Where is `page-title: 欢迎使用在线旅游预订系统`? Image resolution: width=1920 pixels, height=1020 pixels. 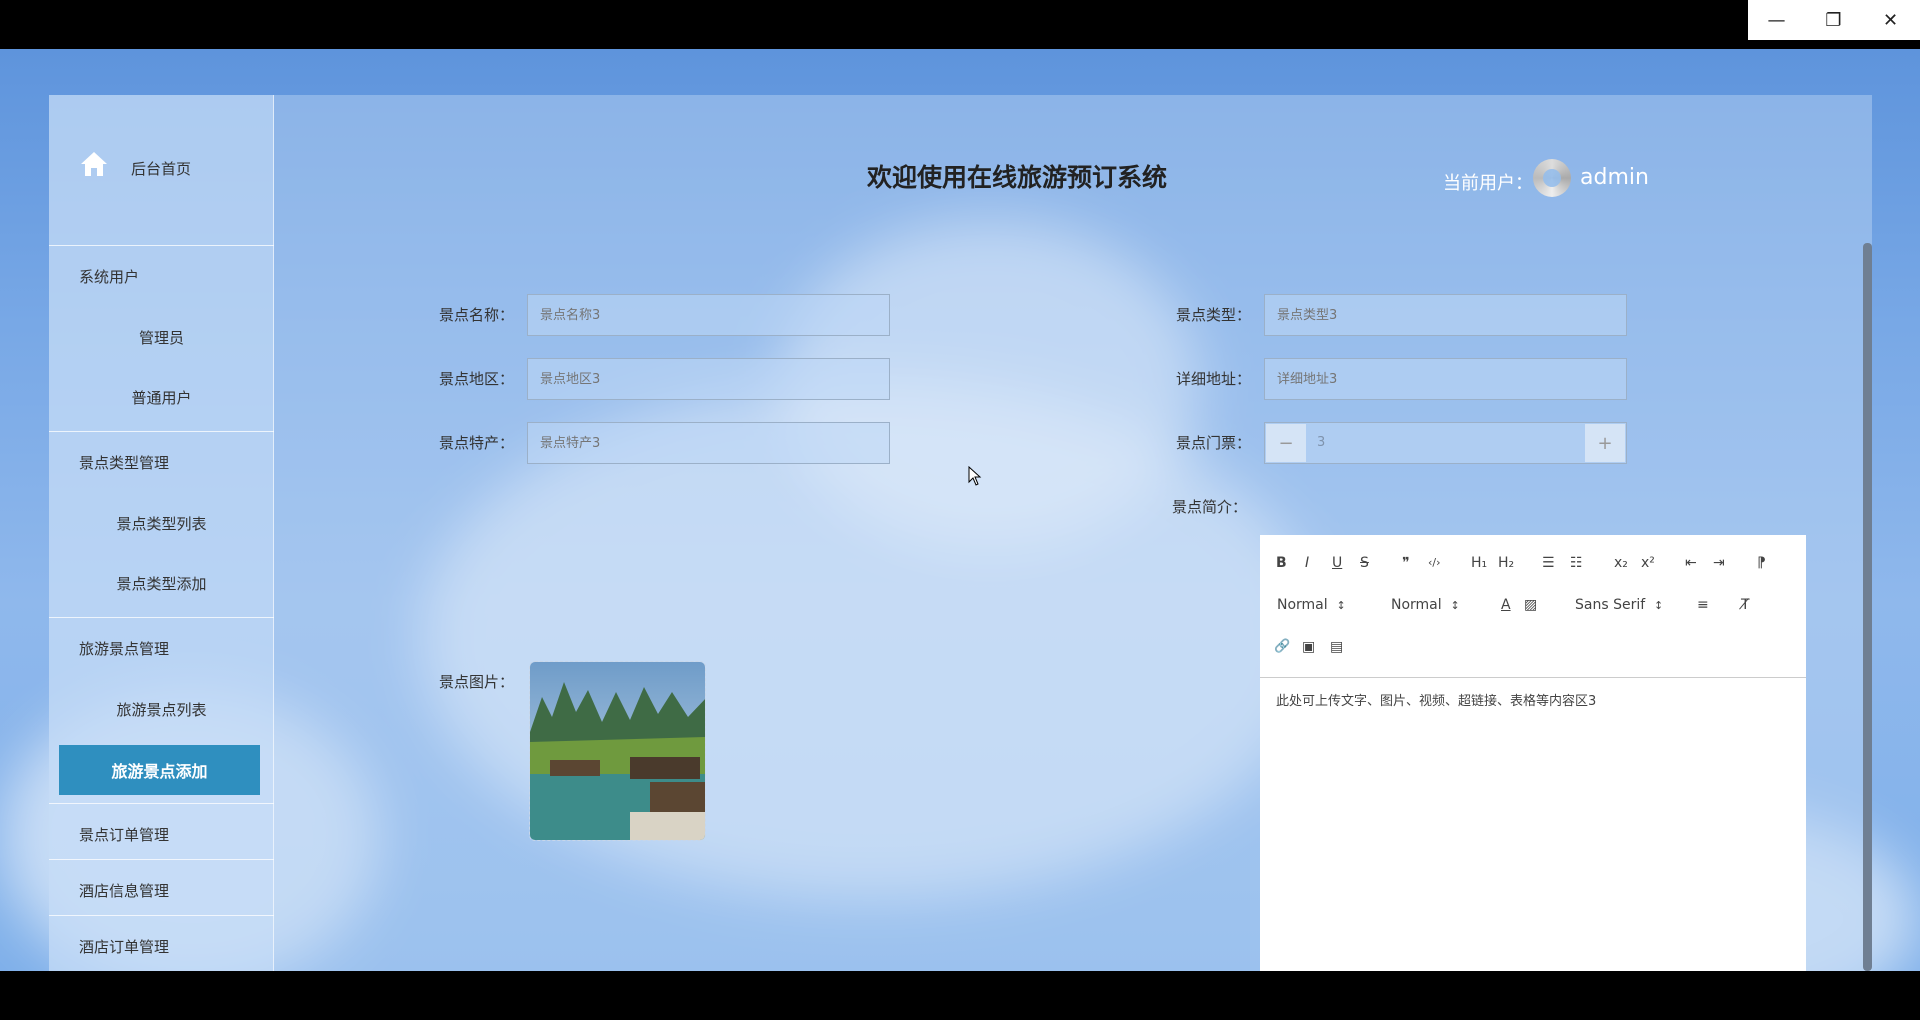 page-title: 欢迎使用在线旅游预订系统 is located at coordinates (1017, 177).